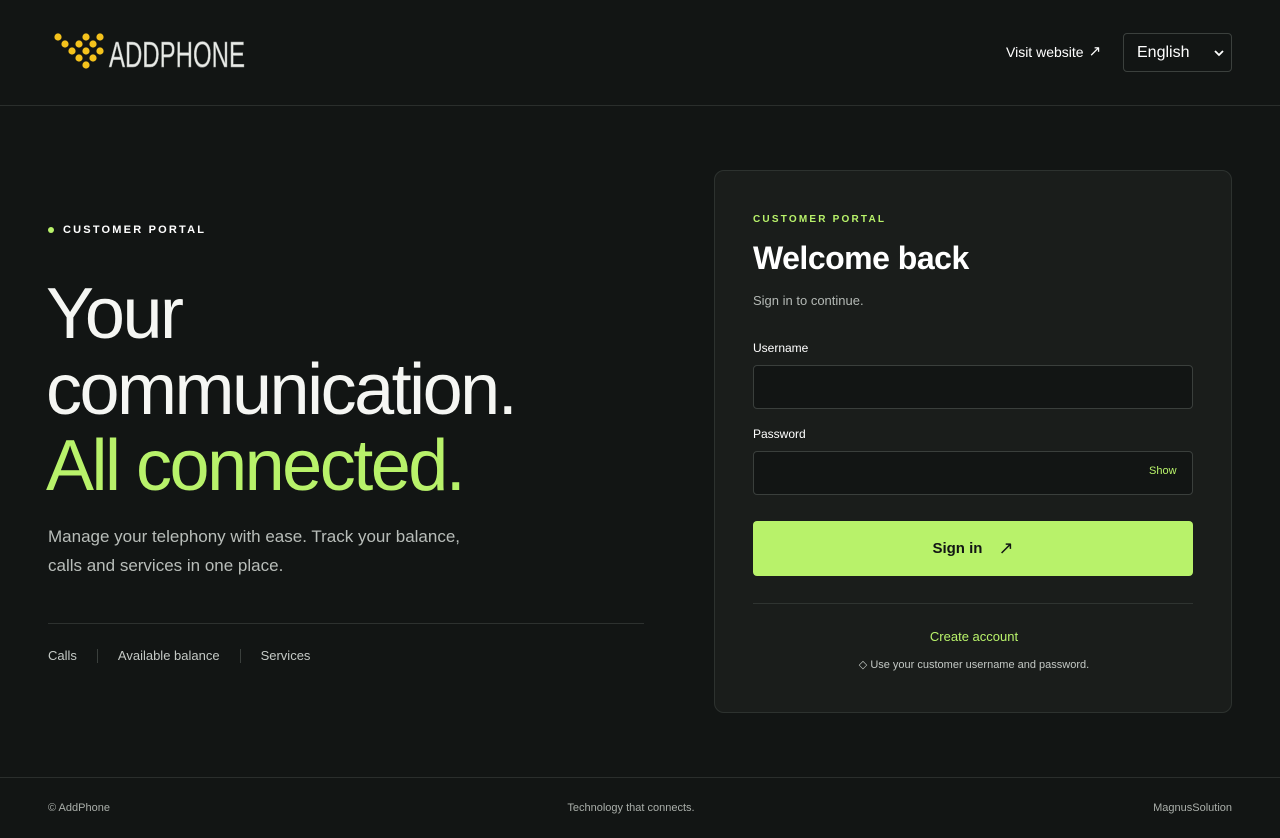  I want to click on create-account-link: Create account, so click(974, 636).